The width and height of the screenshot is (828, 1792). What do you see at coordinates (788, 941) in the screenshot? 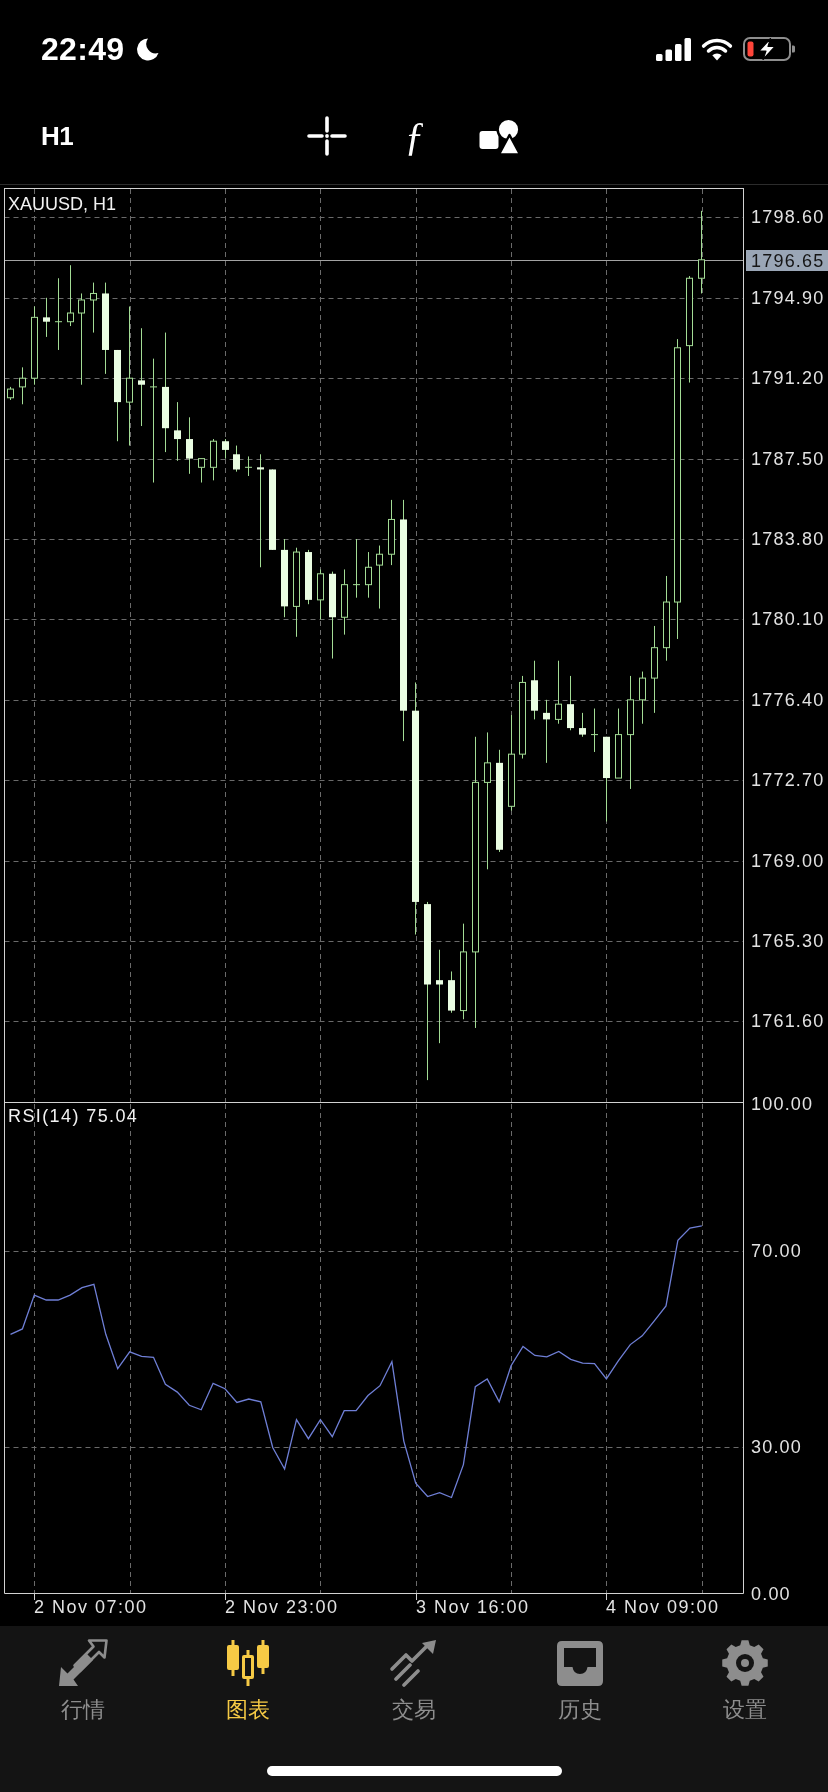
I see `price-label: 1765.30` at bounding box center [788, 941].